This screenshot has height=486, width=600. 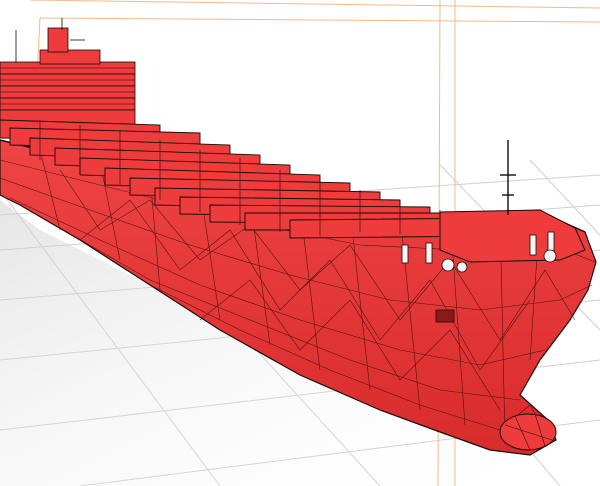 I want to click on bridge-superstructure, so click(x=68, y=74).